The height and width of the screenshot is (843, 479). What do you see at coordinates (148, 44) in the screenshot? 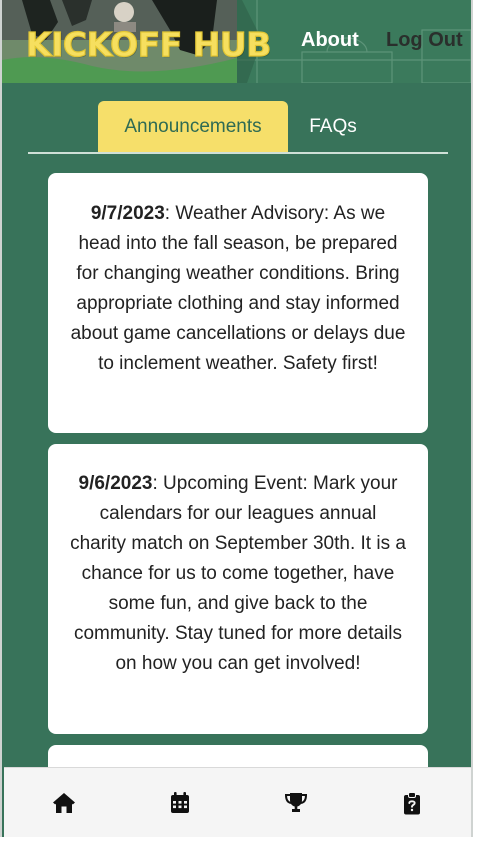
I see `logo: KICKOFF HUB` at bounding box center [148, 44].